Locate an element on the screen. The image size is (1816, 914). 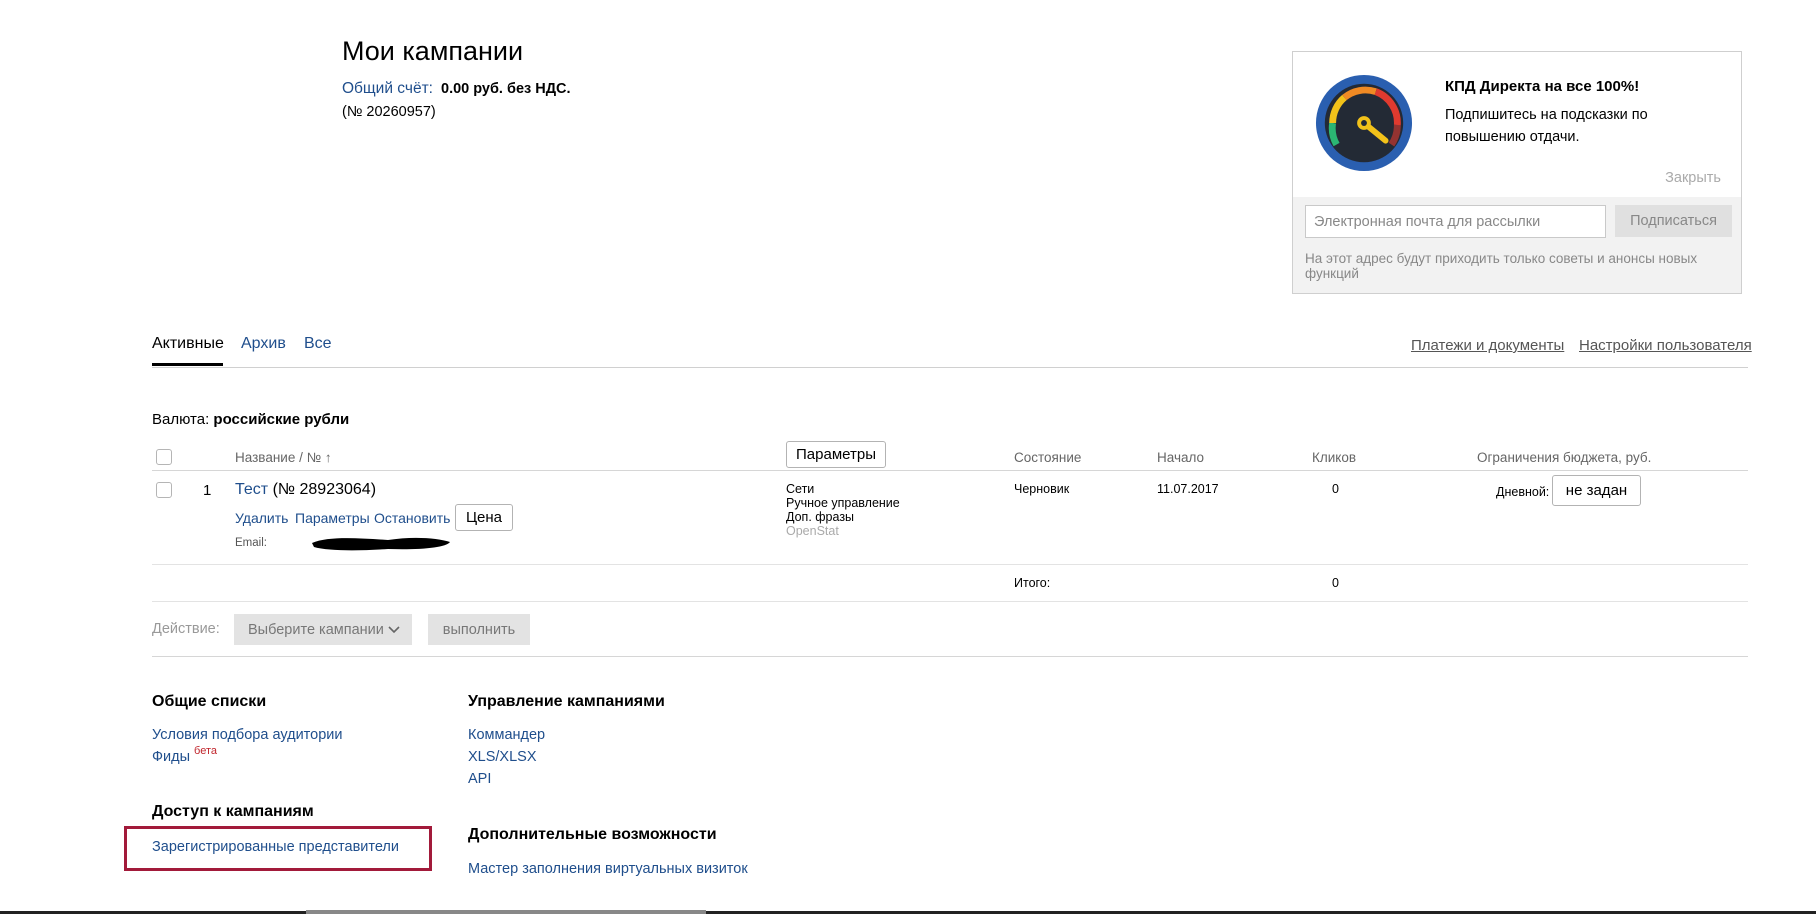
account-summary: Общий счёт: 0.00 руб. без НДС. is located at coordinates (456, 89).